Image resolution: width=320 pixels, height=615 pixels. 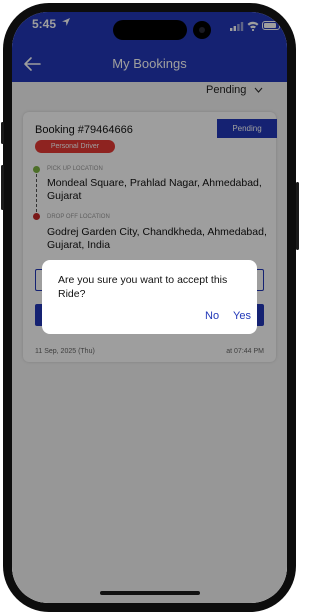 What do you see at coordinates (297, 216) in the screenshot?
I see `power-button` at bounding box center [297, 216].